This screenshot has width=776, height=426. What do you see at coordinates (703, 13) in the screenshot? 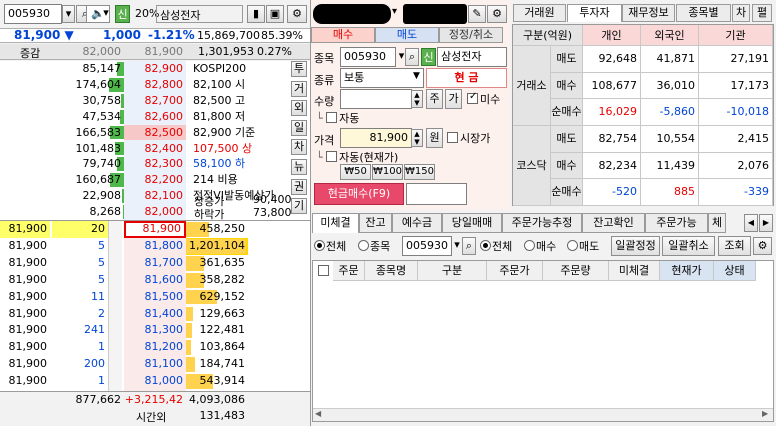
I see `investor-tab: 종목별` at bounding box center [703, 13].